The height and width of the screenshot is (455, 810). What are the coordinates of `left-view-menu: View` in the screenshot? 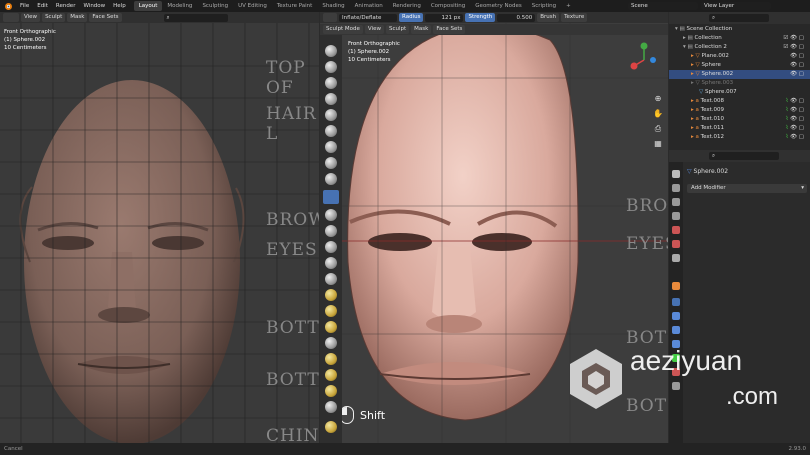 It's located at (31, 17).